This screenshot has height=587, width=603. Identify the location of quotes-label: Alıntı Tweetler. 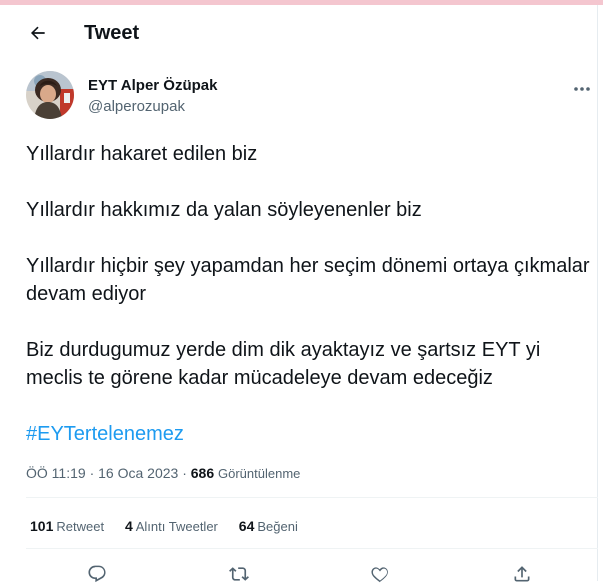
(176, 526).